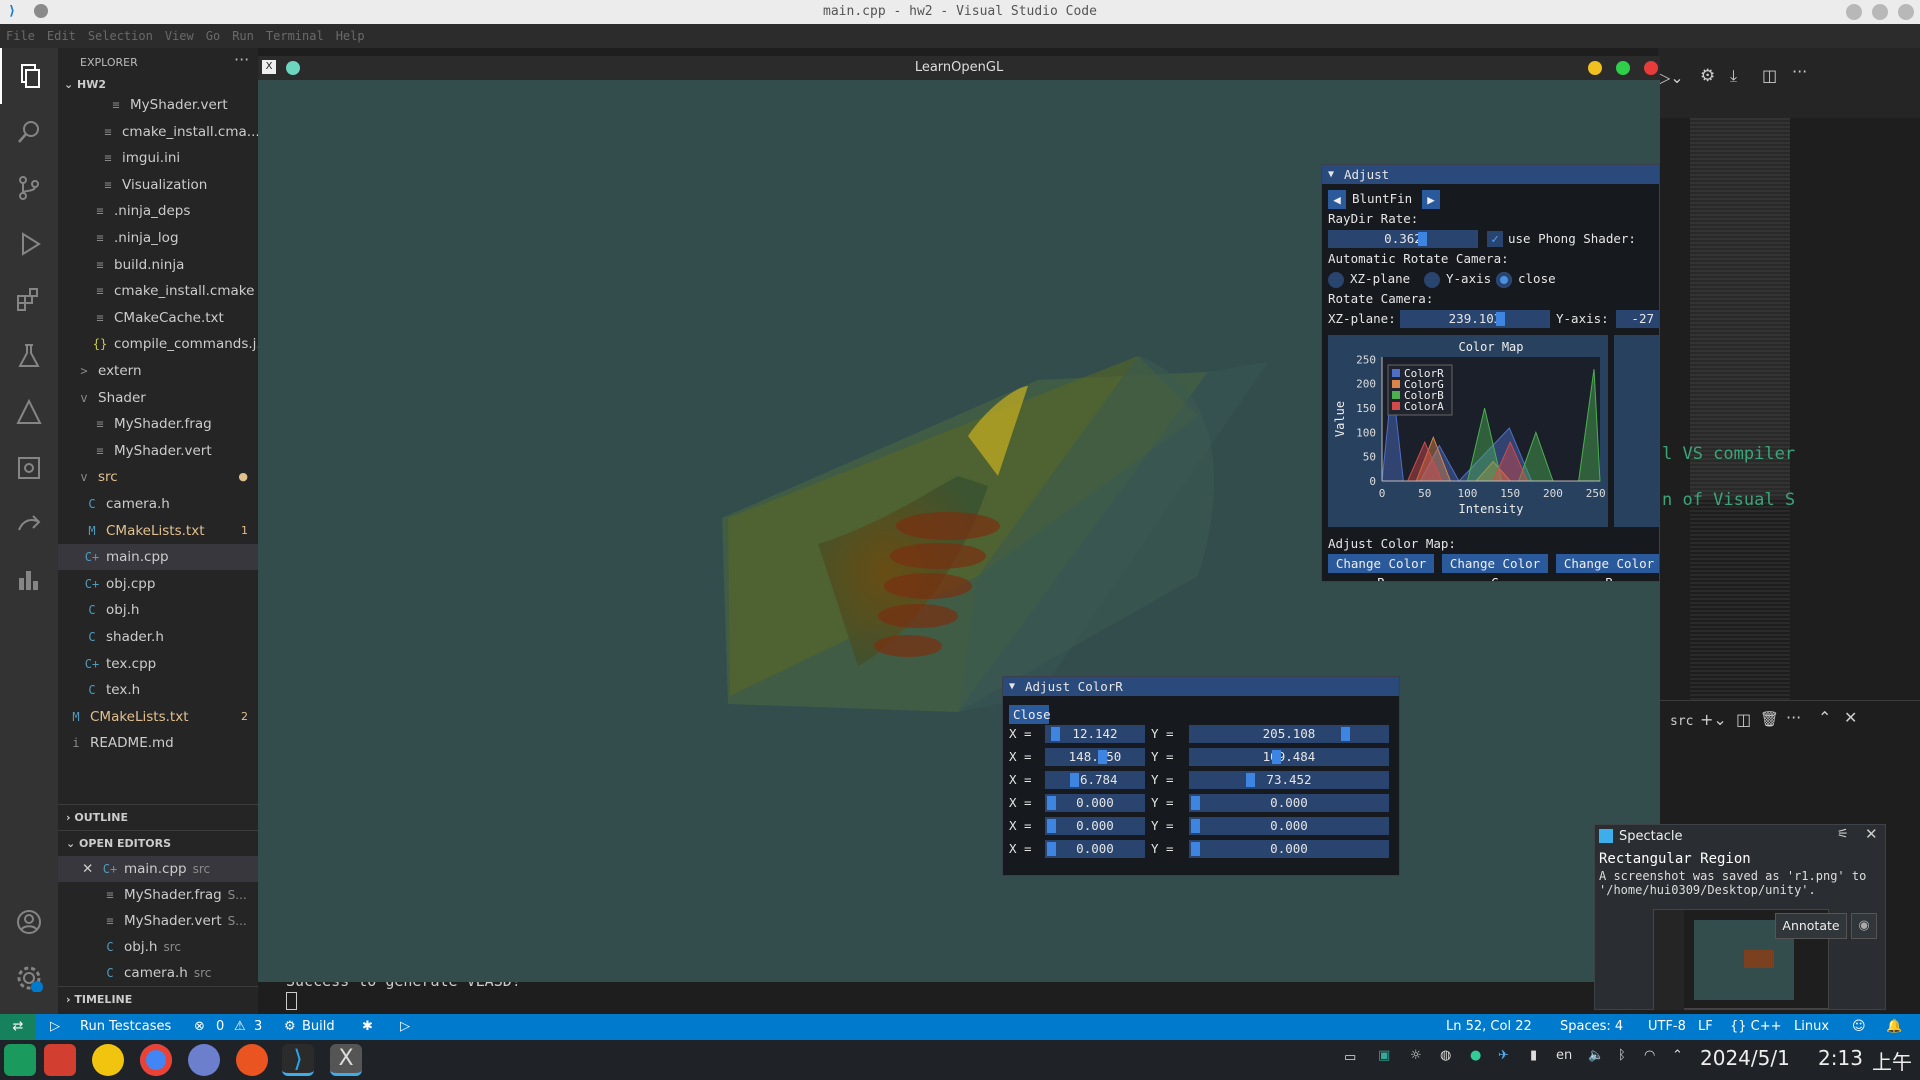 Image resolution: width=1920 pixels, height=1080 pixels. Describe the element at coordinates (29, 300) in the screenshot. I see `extensions-icon` at that location.